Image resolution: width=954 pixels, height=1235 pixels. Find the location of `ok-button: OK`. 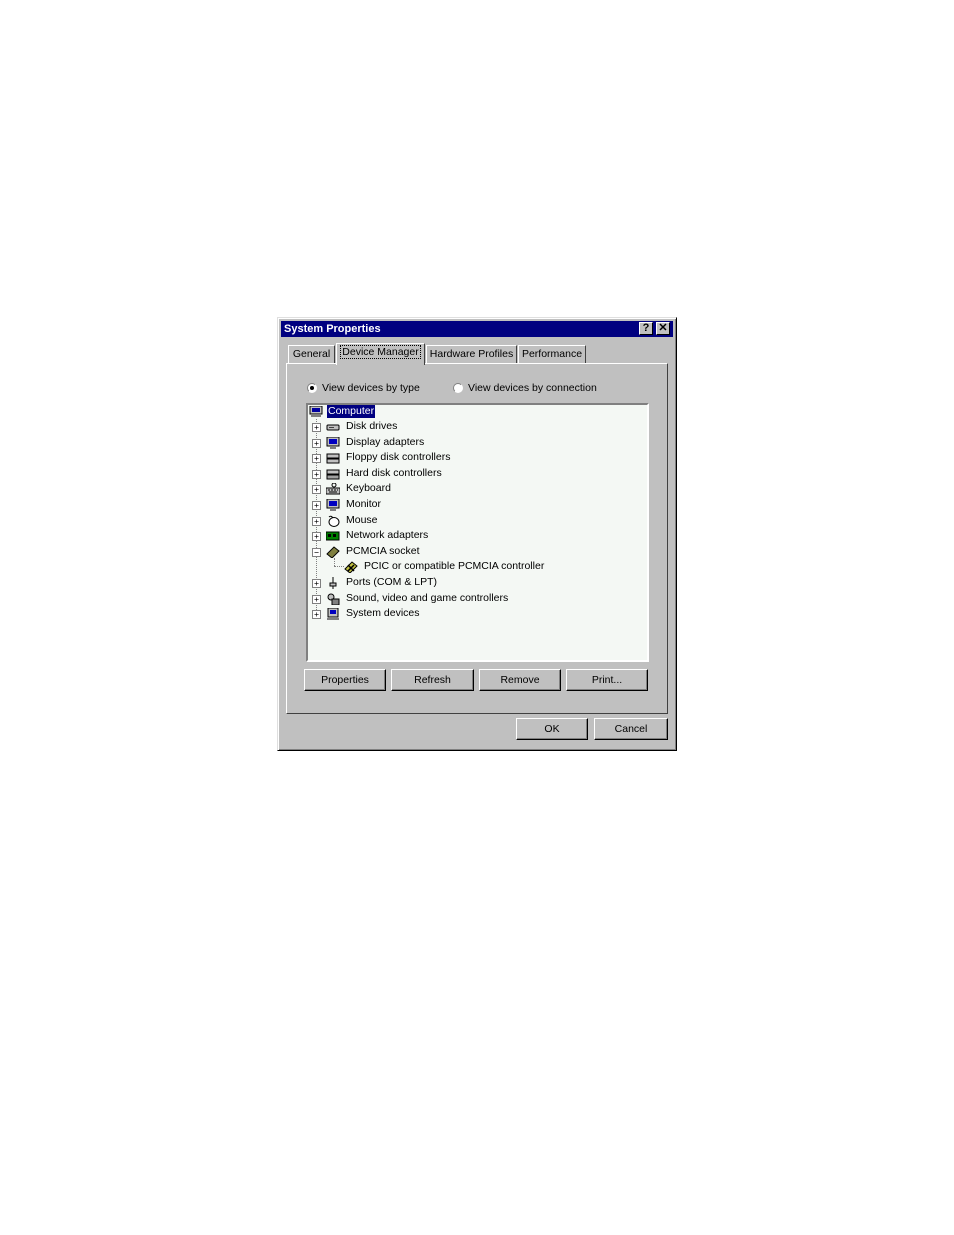

ok-button: OK is located at coordinates (552, 729).